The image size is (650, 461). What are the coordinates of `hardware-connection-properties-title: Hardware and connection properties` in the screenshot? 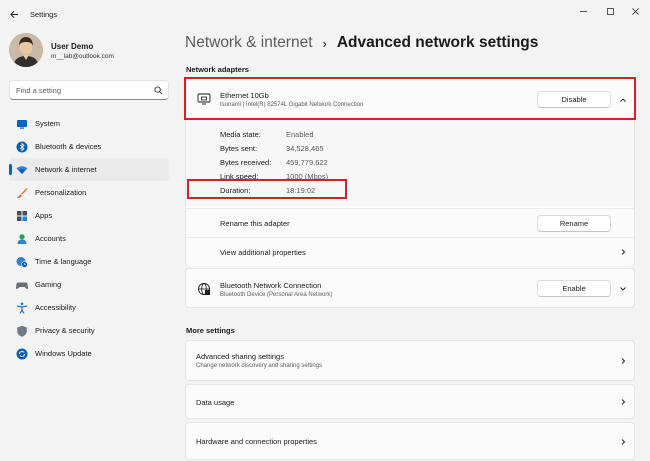 It's located at (256, 441).